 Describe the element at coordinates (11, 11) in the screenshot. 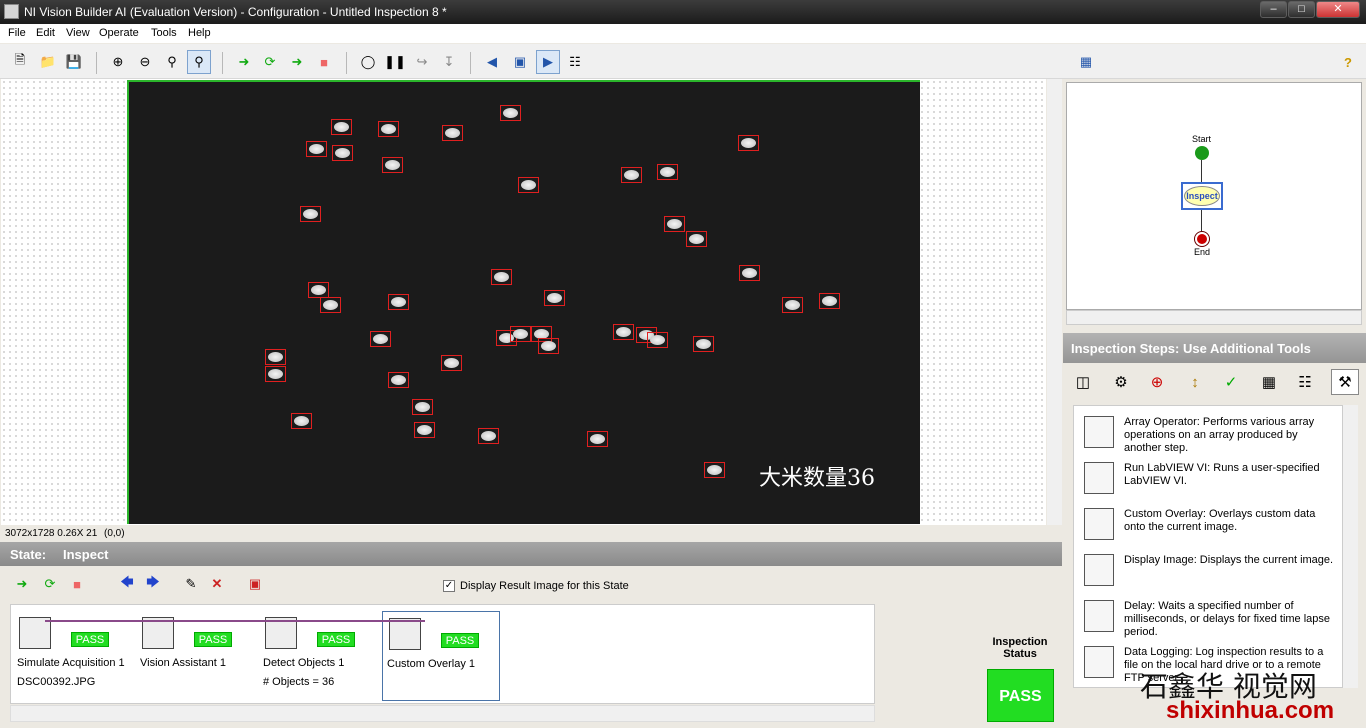

I see `app-icon` at that location.